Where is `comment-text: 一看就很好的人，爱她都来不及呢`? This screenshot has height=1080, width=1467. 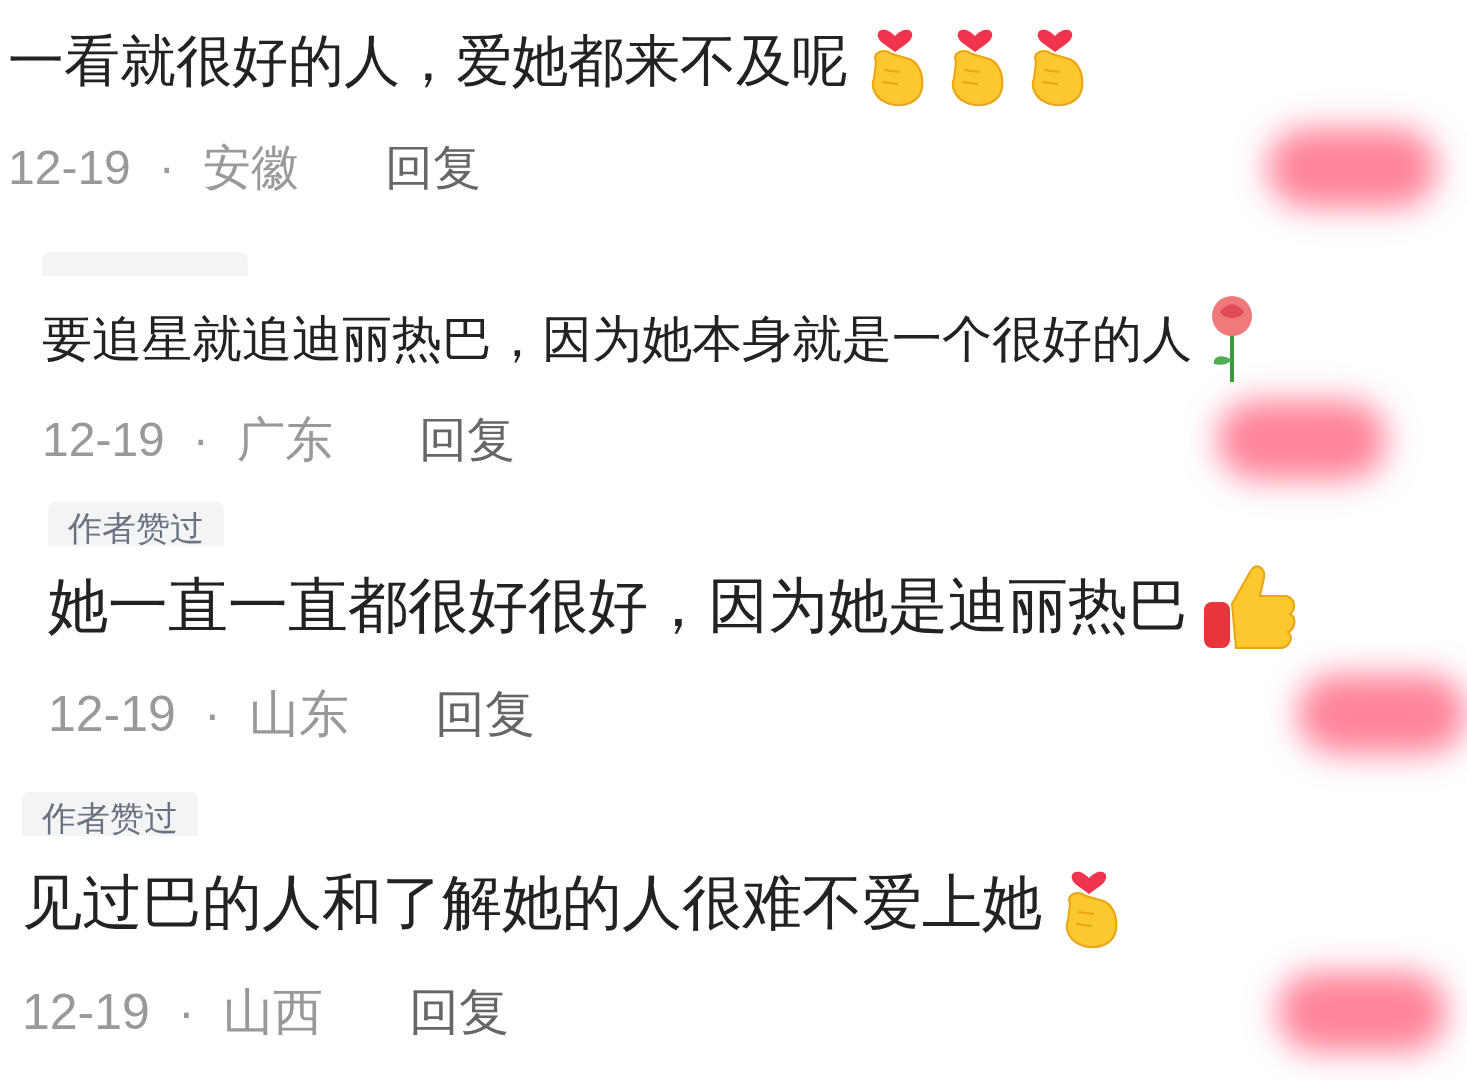
comment-text: 一看就很好的人，爱她都来不及呢 is located at coordinates (428, 61).